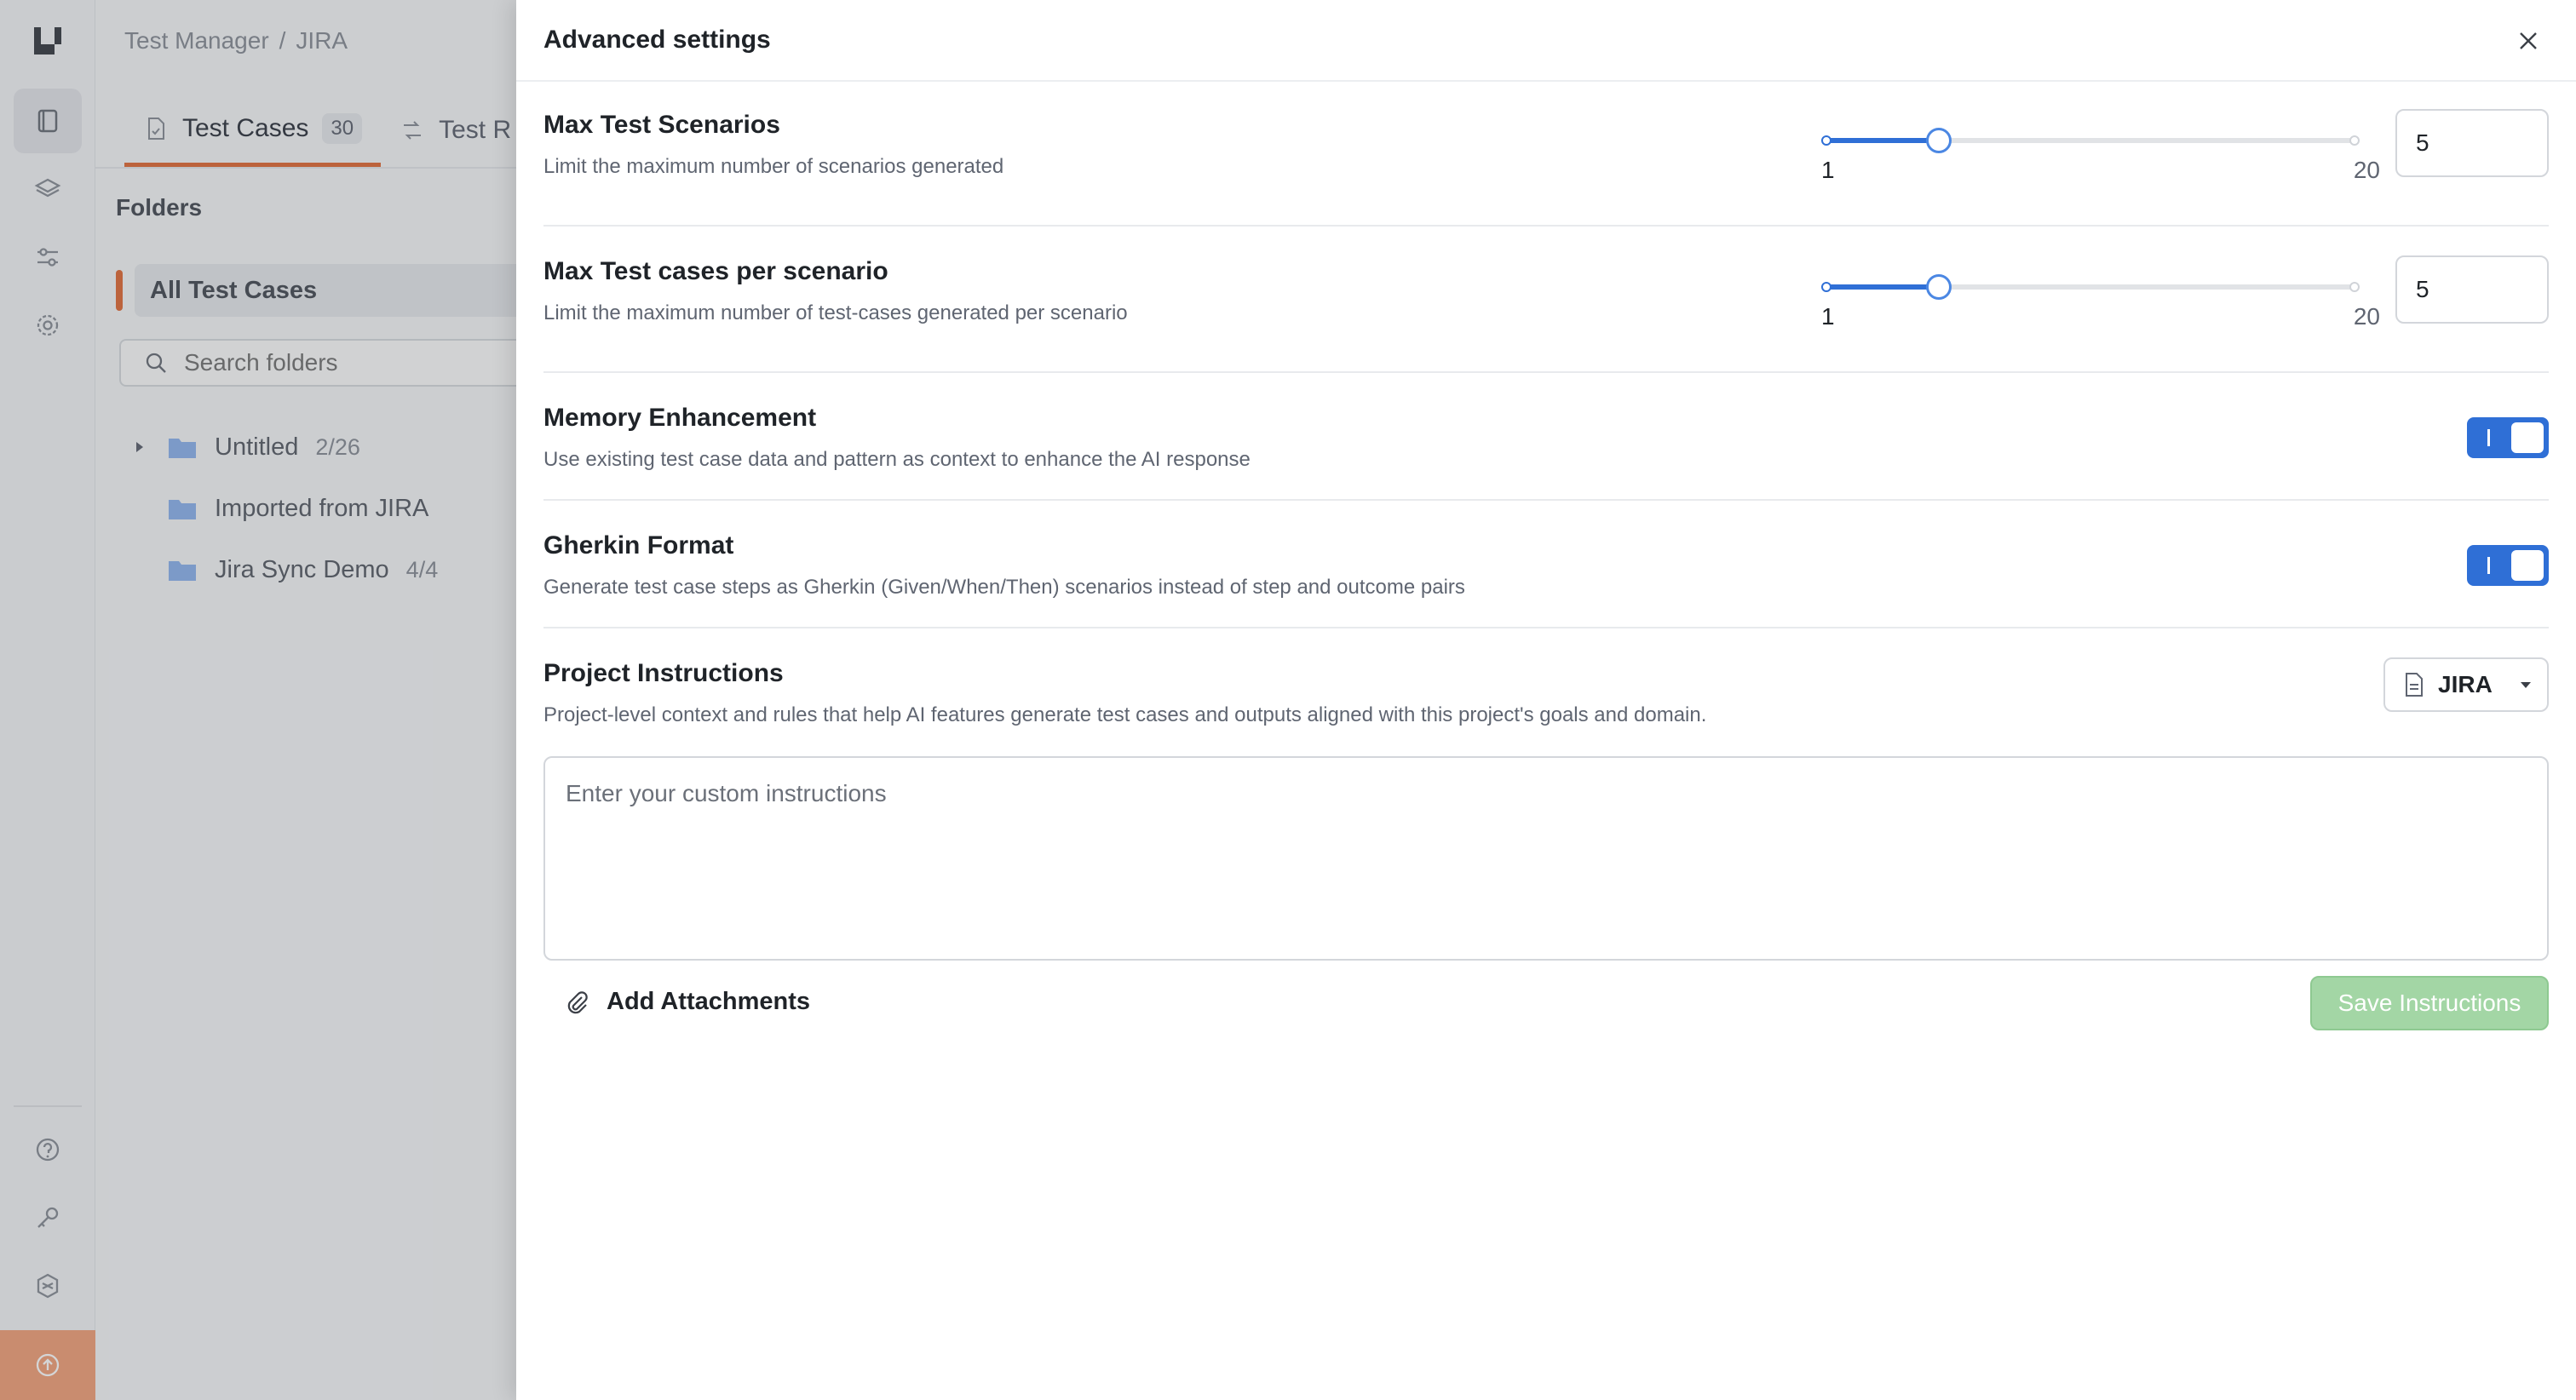  Describe the element at coordinates (663, 673) in the screenshot. I see `instructions-title: Project Instructions` at that location.